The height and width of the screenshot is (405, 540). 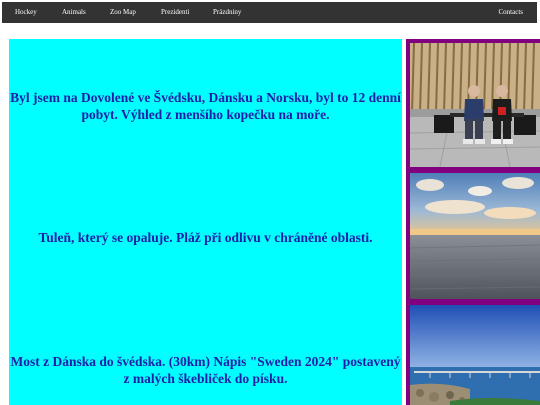 What do you see at coordinates (227, 12) in the screenshot?
I see `nav-link-prazdniny: Prázdniny` at bounding box center [227, 12].